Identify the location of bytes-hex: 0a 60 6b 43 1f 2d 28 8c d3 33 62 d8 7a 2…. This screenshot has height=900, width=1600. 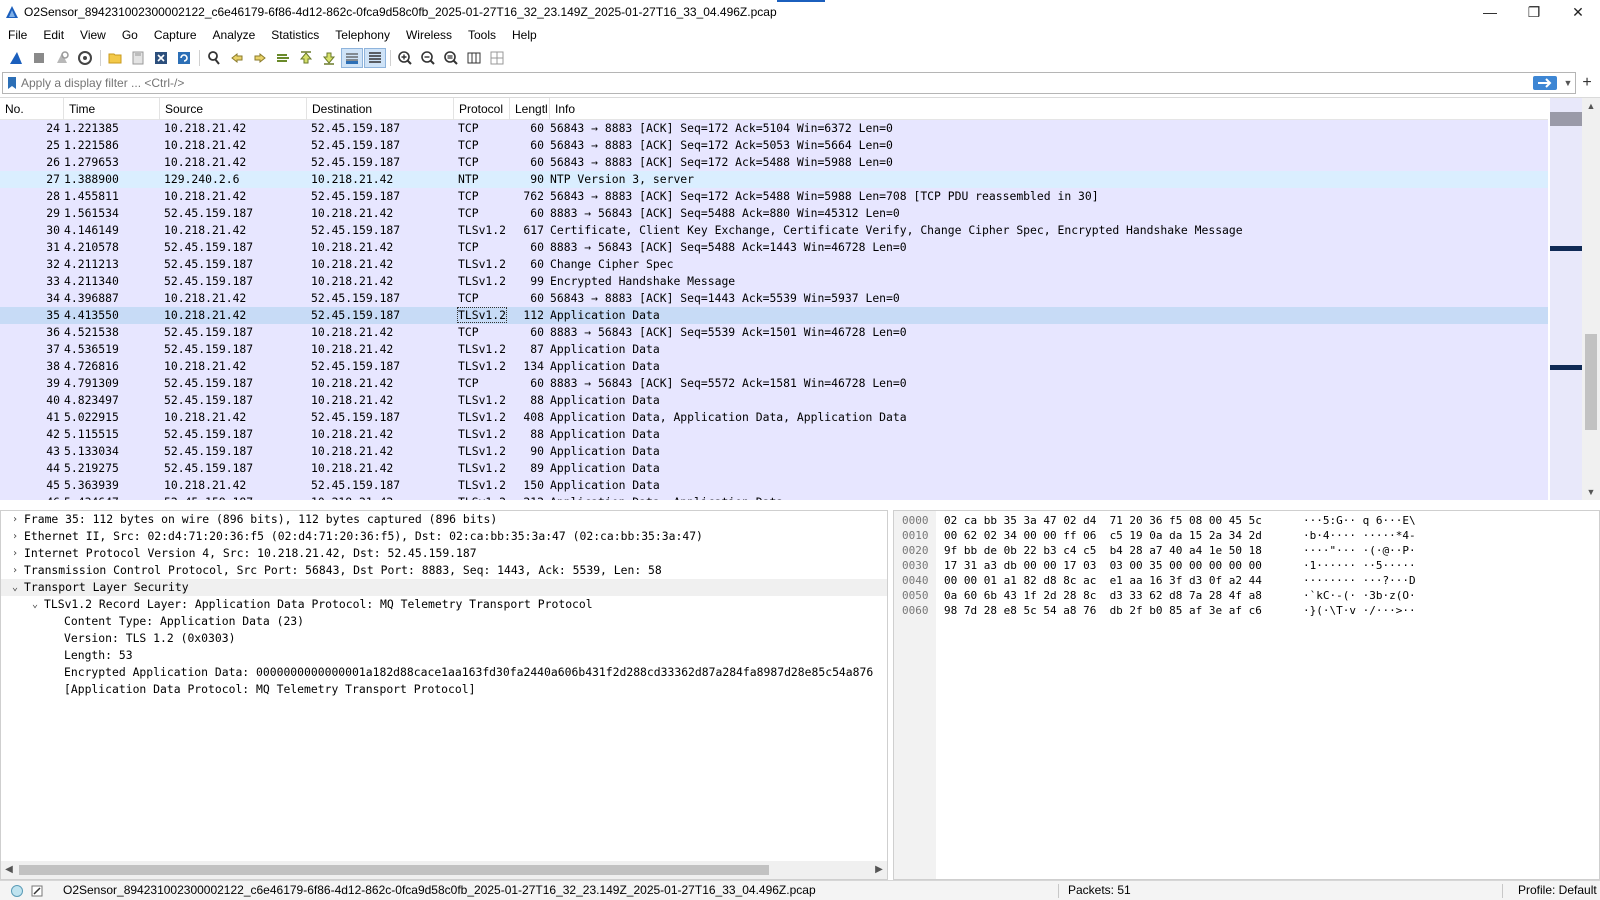
(1103, 595).